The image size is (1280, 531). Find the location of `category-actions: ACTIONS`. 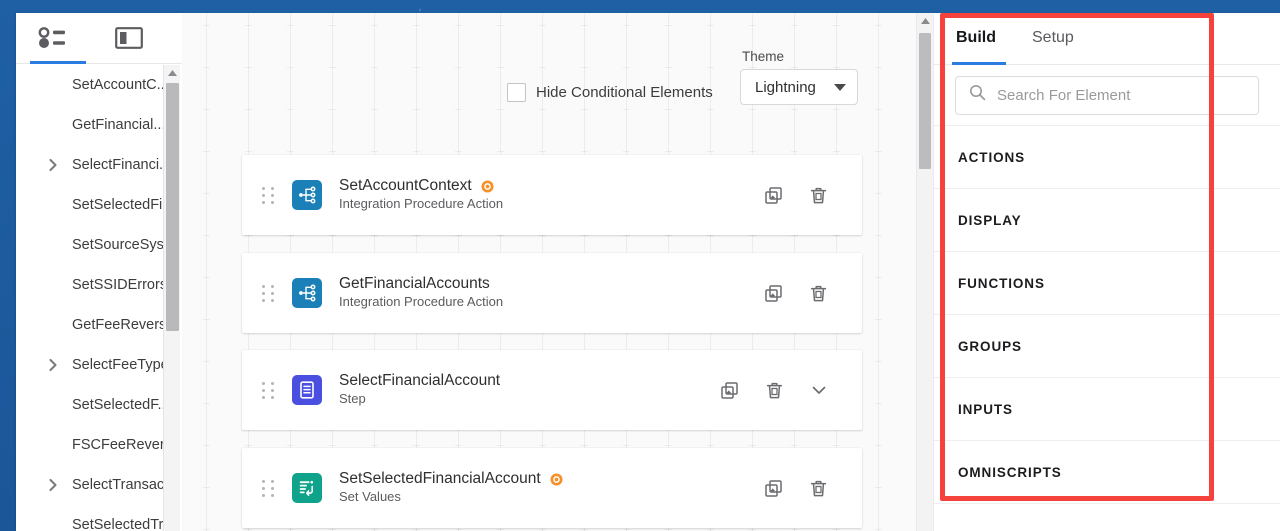

category-actions: ACTIONS is located at coordinates (1107, 157).